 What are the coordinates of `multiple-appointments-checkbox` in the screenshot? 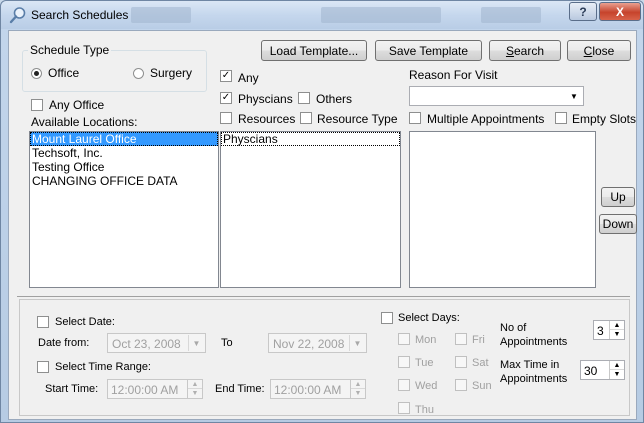 It's located at (415, 118).